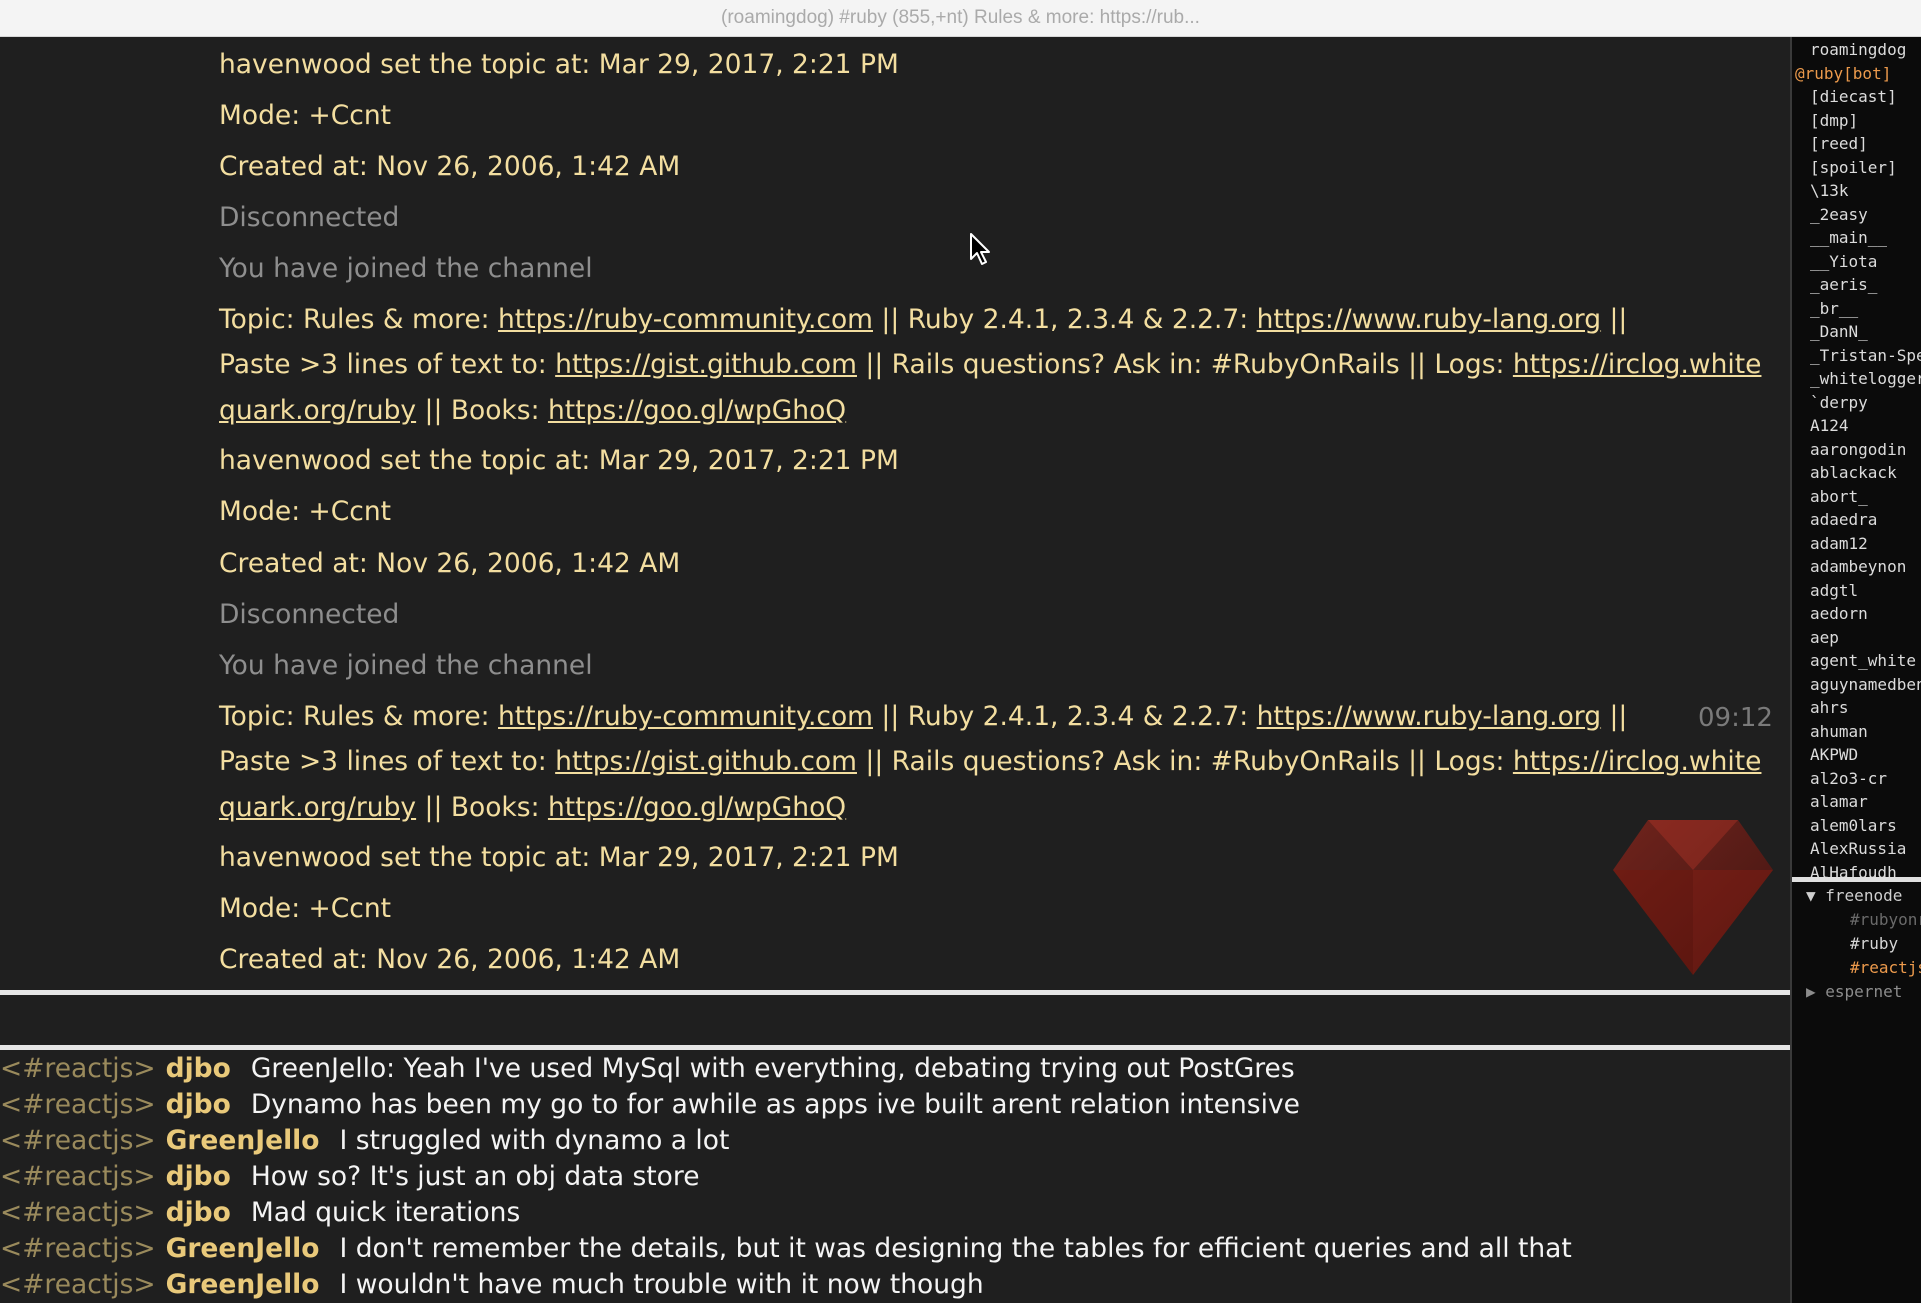 This screenshot has height=1303, width=1921. I want to click on message-text: You have joined the channel, so click(406, 268).